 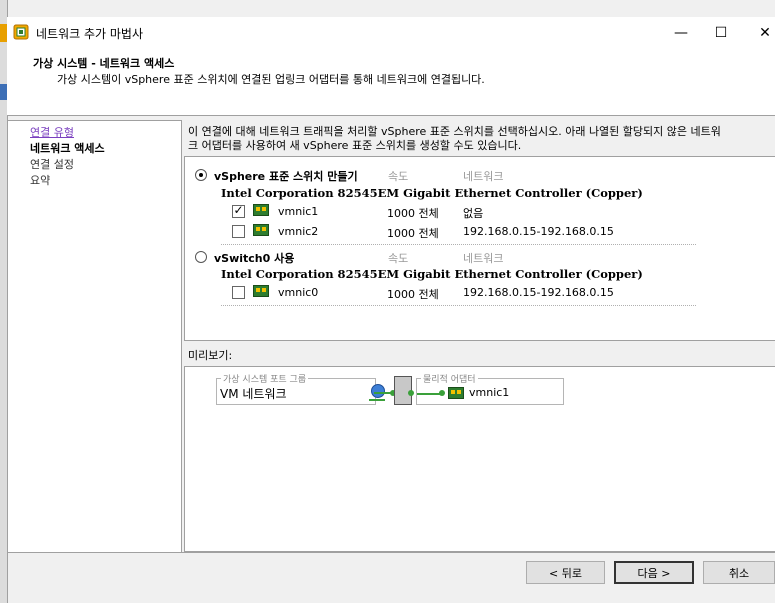 I want to click on maximize-icon: ☐, so click(x=721, y=33).